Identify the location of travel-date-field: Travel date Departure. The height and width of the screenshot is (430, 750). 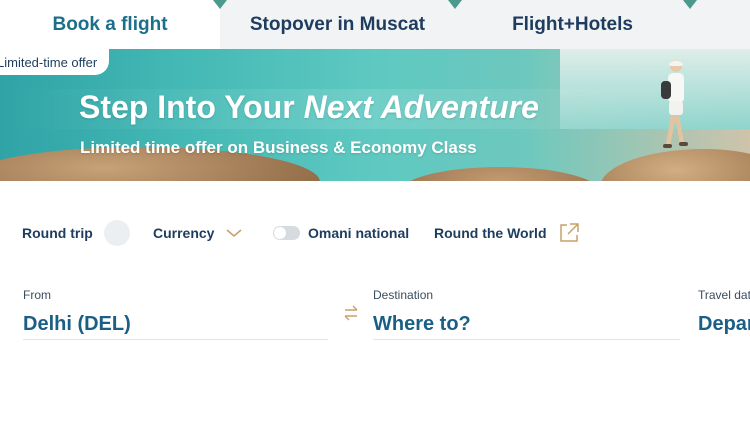
(724, 312).